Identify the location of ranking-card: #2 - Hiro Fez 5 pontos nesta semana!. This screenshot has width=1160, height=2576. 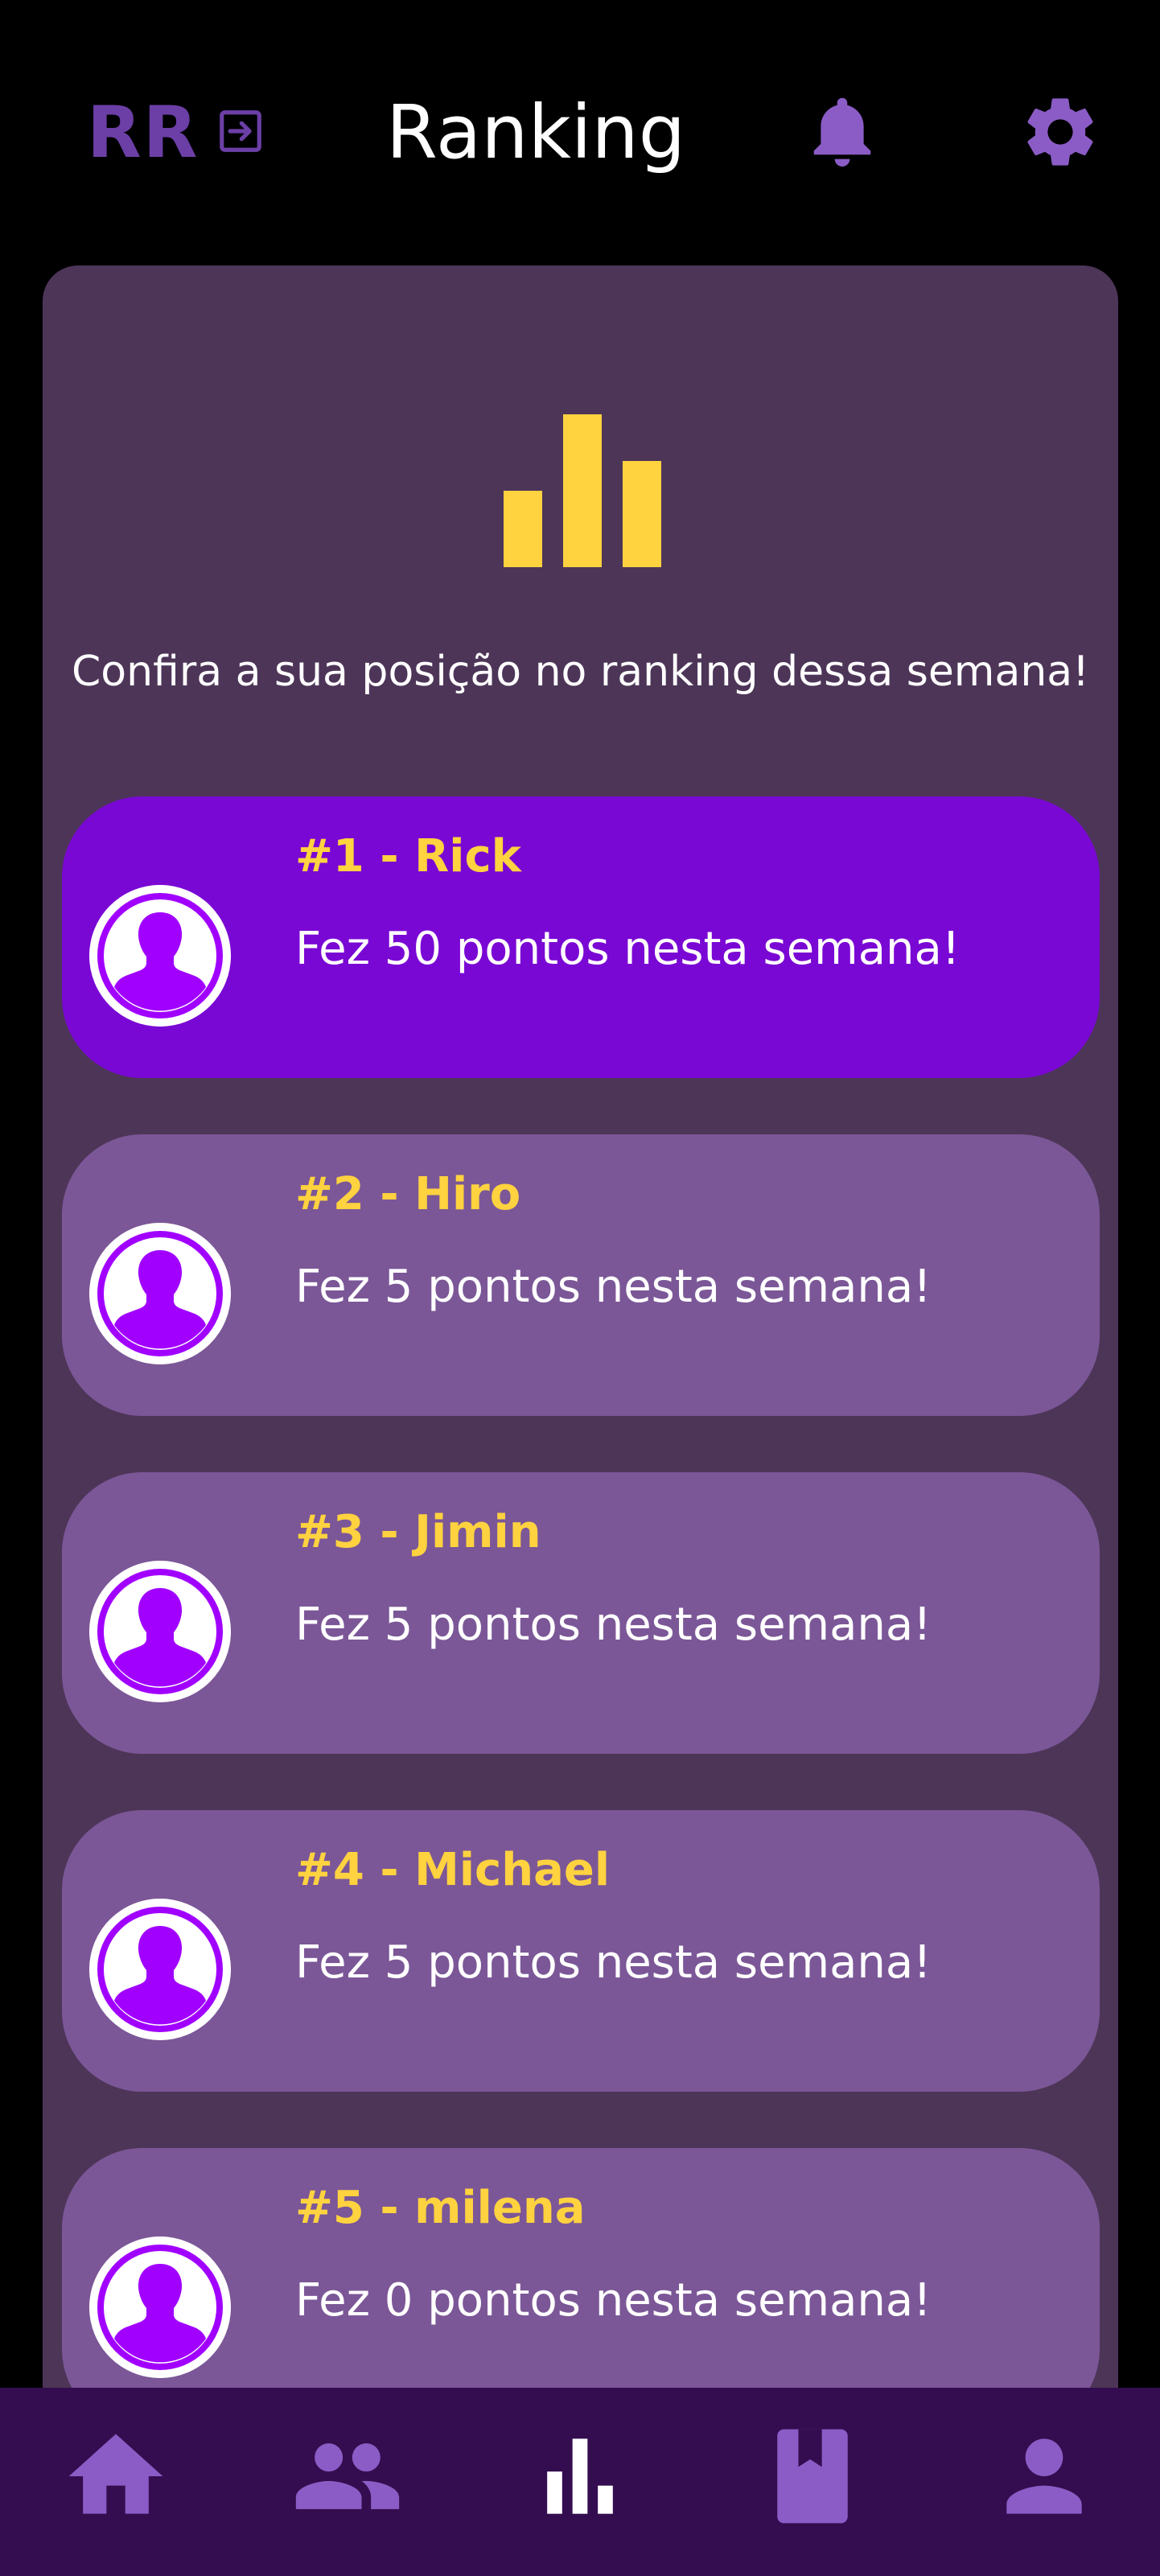
(581, 1275).